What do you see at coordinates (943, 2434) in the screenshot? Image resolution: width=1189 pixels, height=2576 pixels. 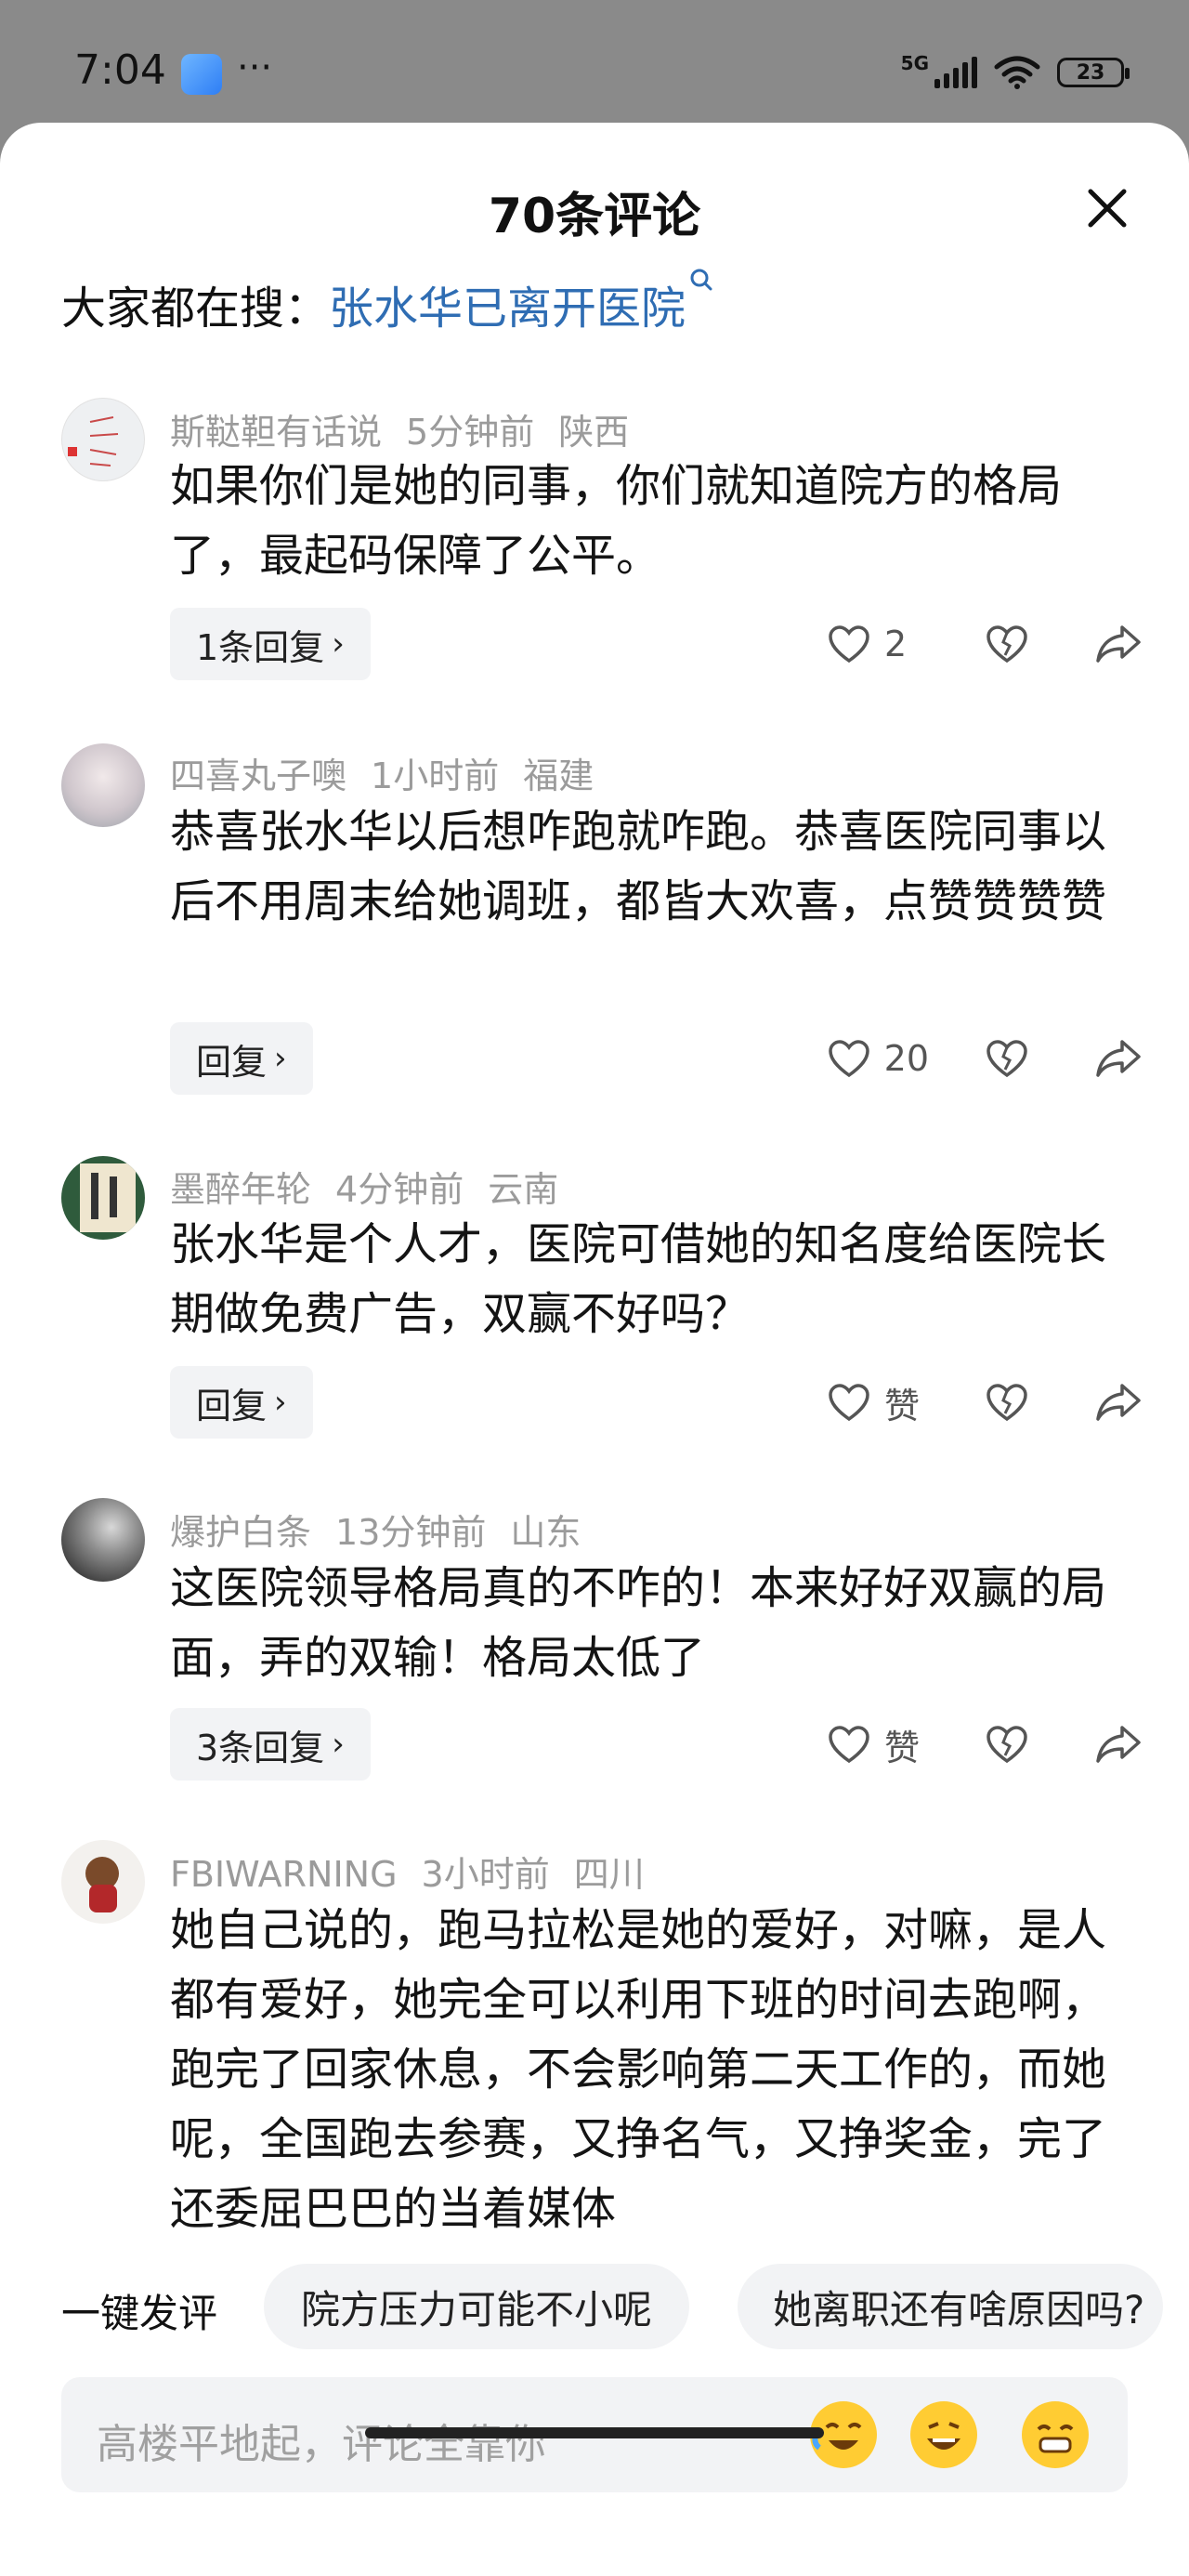 I see `grinning-emoji-icon` at bounding box center [943, 2434].